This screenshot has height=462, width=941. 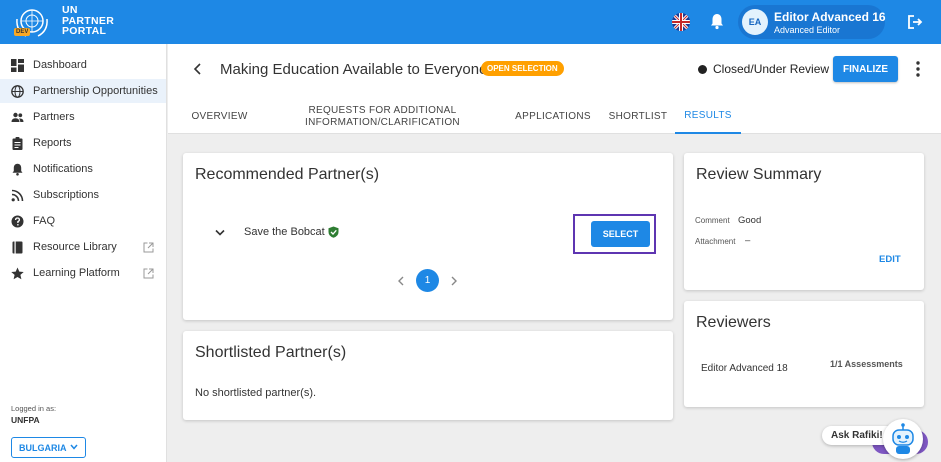 I want to click on card-title: Reviewers, so click(x=733, y=322).